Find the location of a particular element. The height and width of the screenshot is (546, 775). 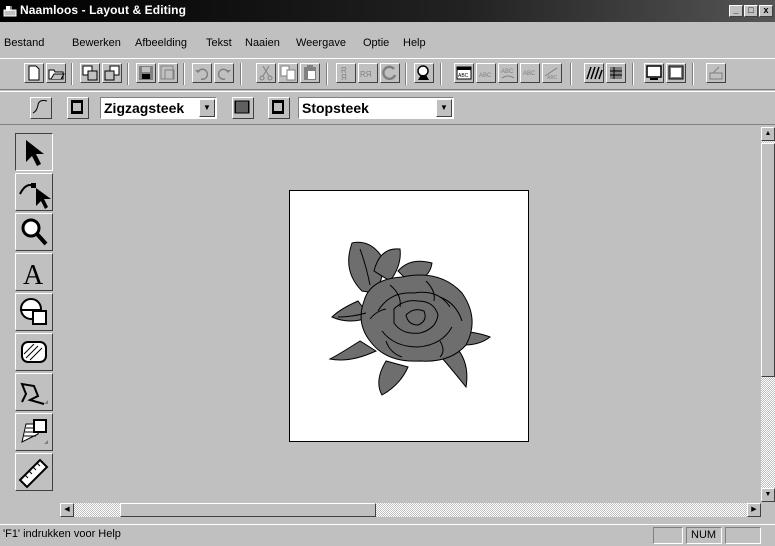

shape-icon is located at coordinates (33, 311).